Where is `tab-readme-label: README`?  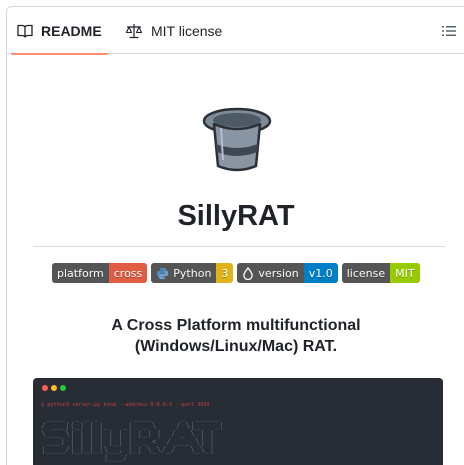
tab-readme-label: README is located at coordinates (71, 30).